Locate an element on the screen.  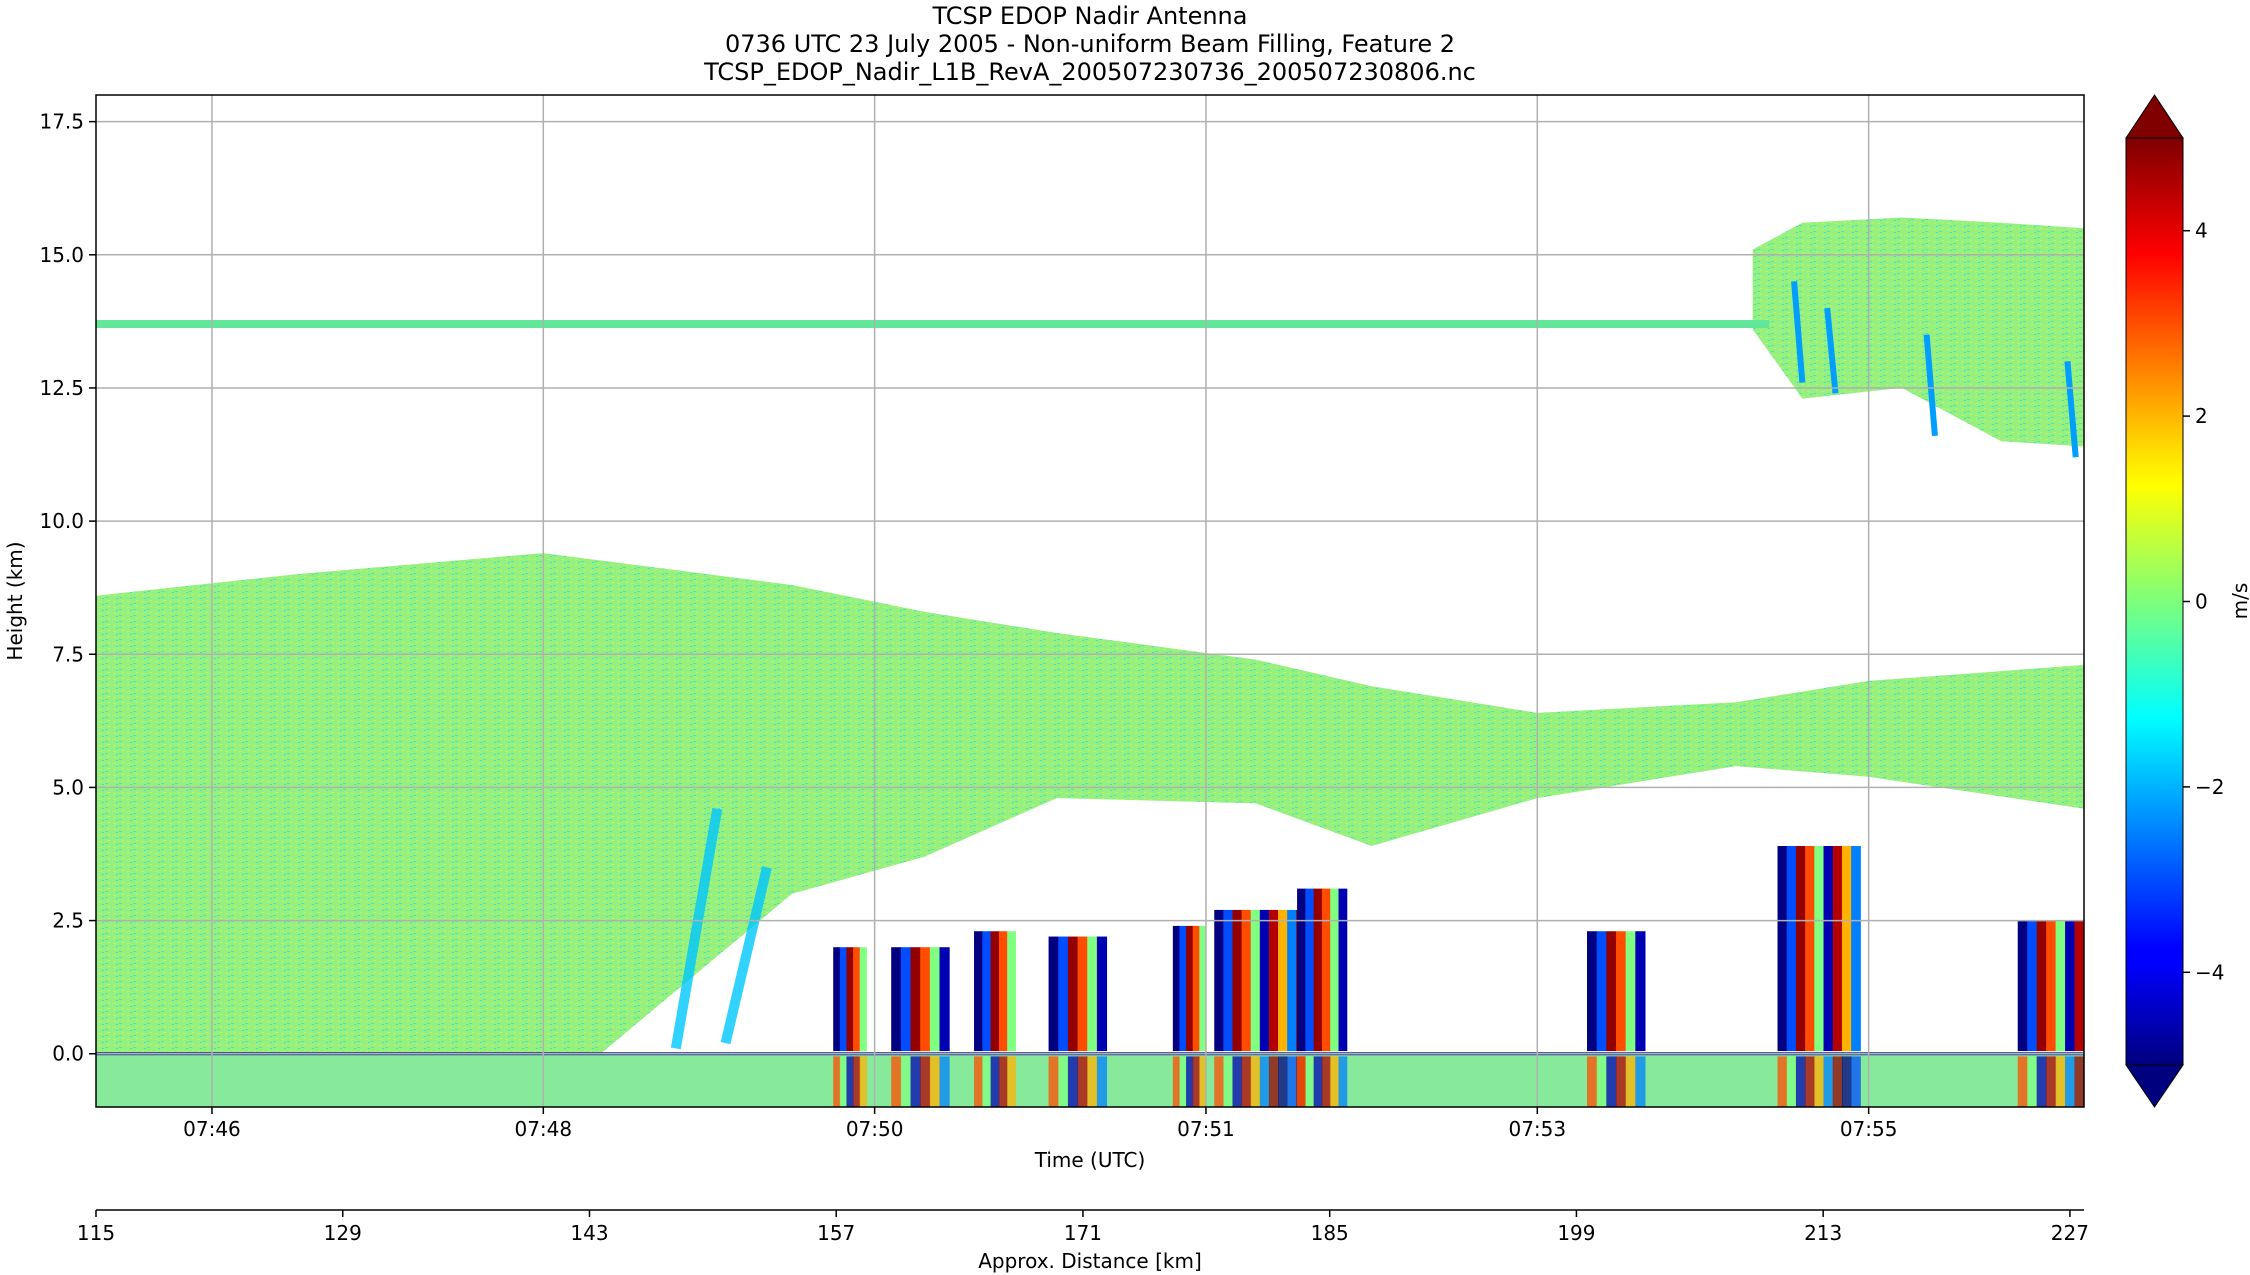
colorbar: −4 −2 0 2 4 is located at coordinates (2174, 601).